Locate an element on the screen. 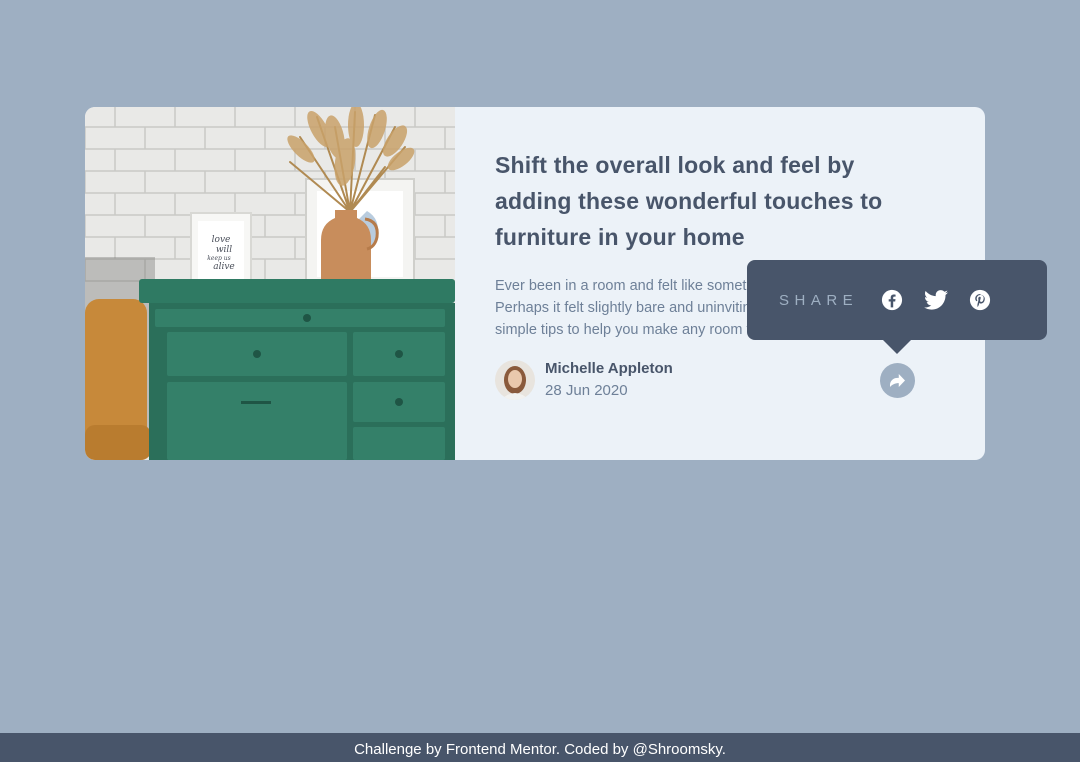  svg-text: will is located at coordinates (224, 250).